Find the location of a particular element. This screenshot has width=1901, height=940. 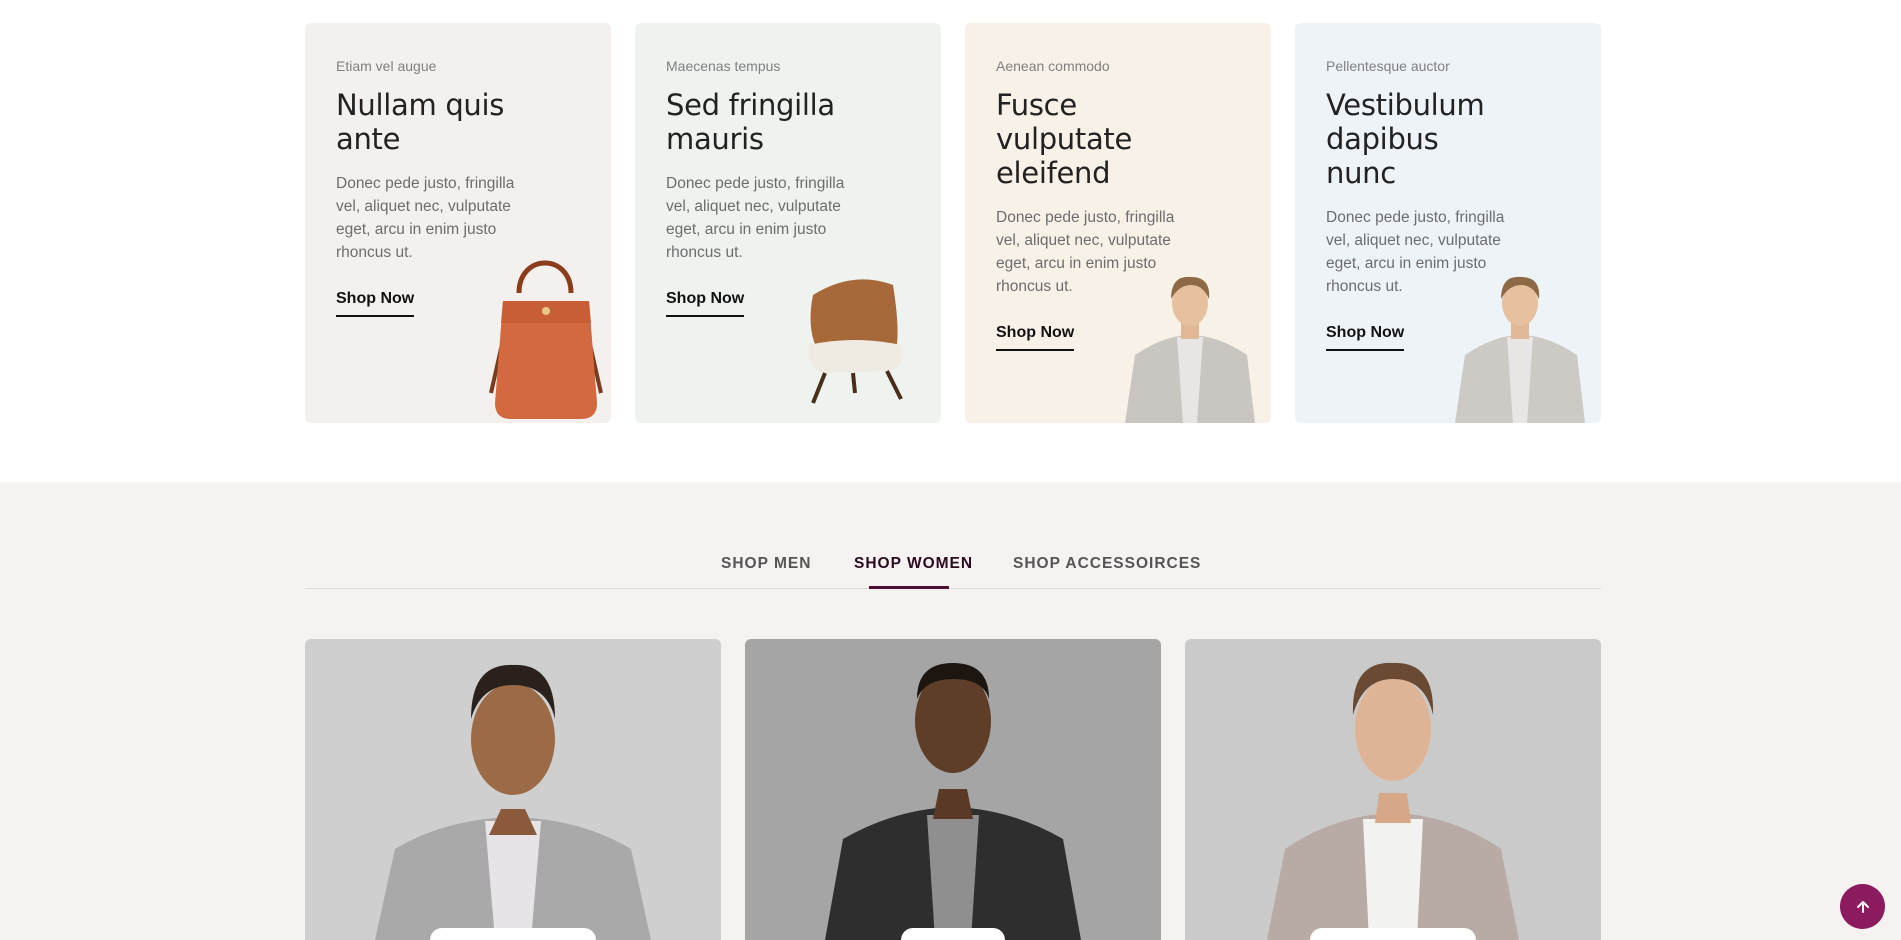

handbag-image is located at coordinates (546, 339).